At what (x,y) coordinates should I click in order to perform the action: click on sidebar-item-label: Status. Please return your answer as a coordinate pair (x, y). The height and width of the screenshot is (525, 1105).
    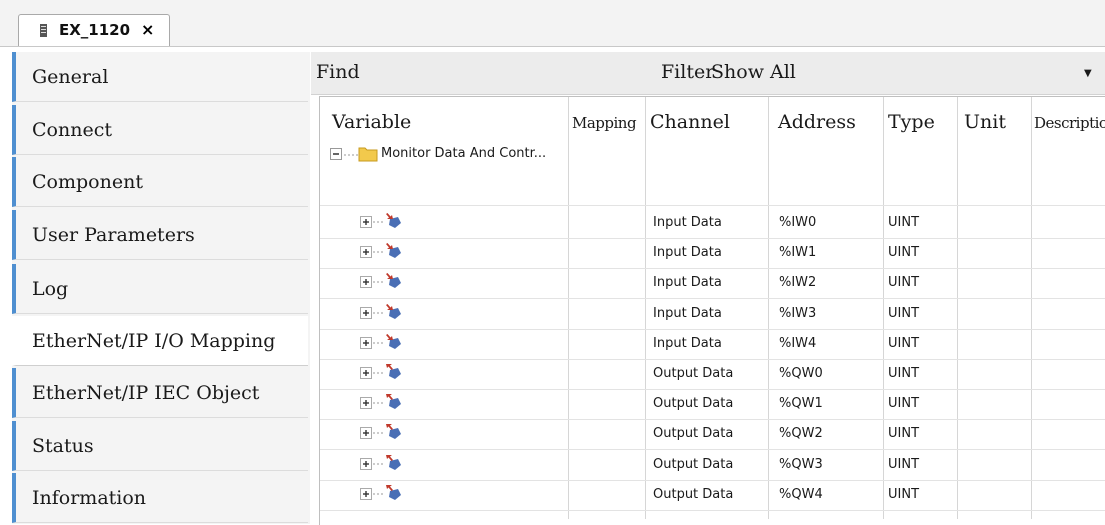
    Looking at the image, I should click on (63, 446).